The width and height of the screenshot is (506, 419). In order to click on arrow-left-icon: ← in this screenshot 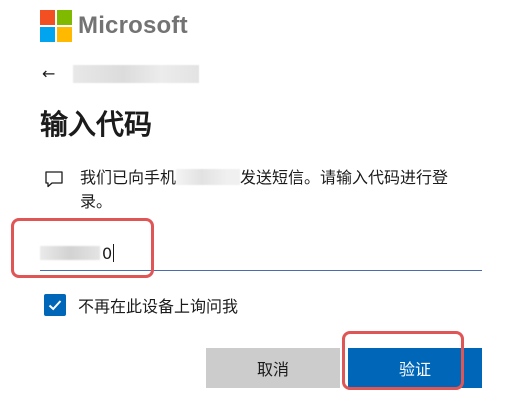, I will do `click(48, 74)`.